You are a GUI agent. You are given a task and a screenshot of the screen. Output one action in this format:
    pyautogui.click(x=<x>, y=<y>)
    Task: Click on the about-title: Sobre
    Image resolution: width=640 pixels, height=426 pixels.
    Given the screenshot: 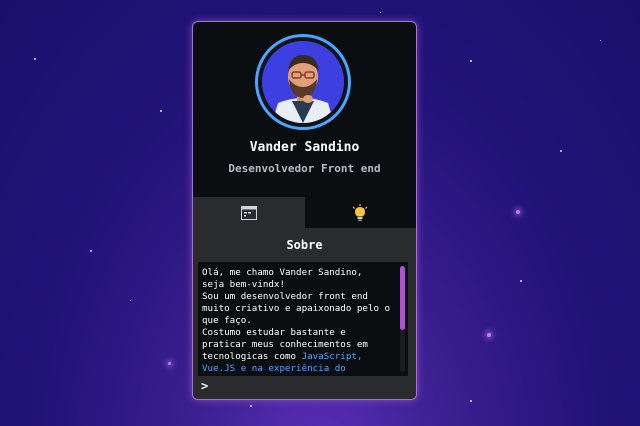 What is the action you would take?
    pyautogui.click(x=304, y=245)
    